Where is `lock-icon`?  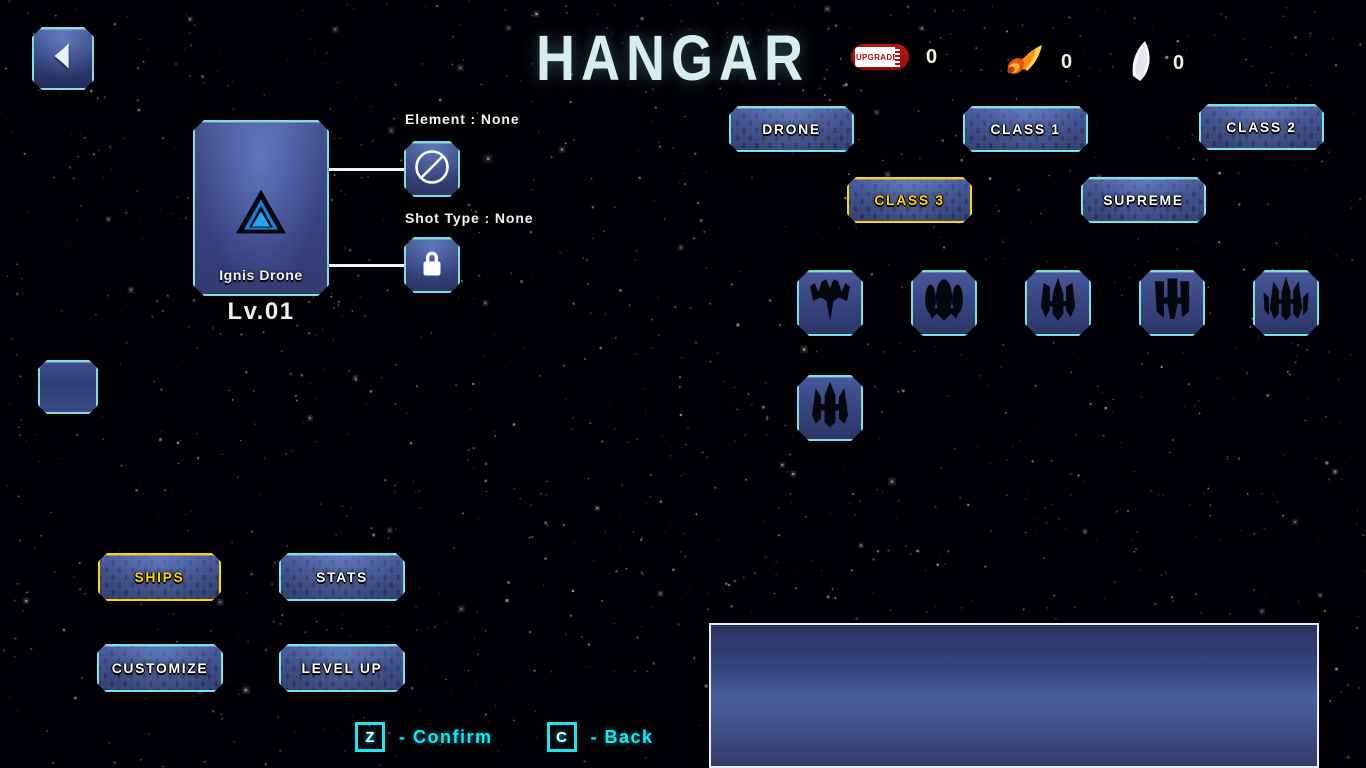 lock-icon is located at coordinates (432, 265).